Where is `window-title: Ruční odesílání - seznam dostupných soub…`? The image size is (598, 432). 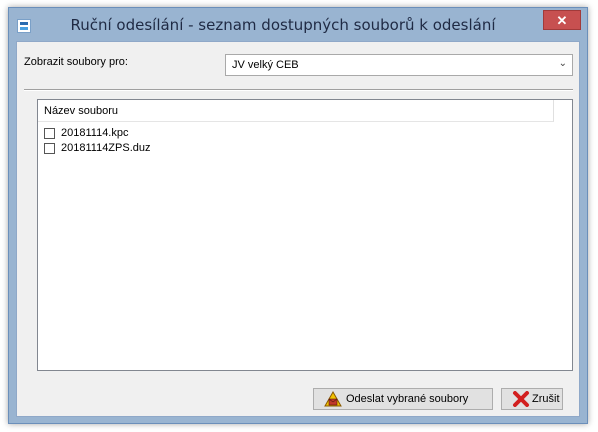 window-title: Ruční odesílání - seznam dostupných soub… is located at coordinates (283, 25).